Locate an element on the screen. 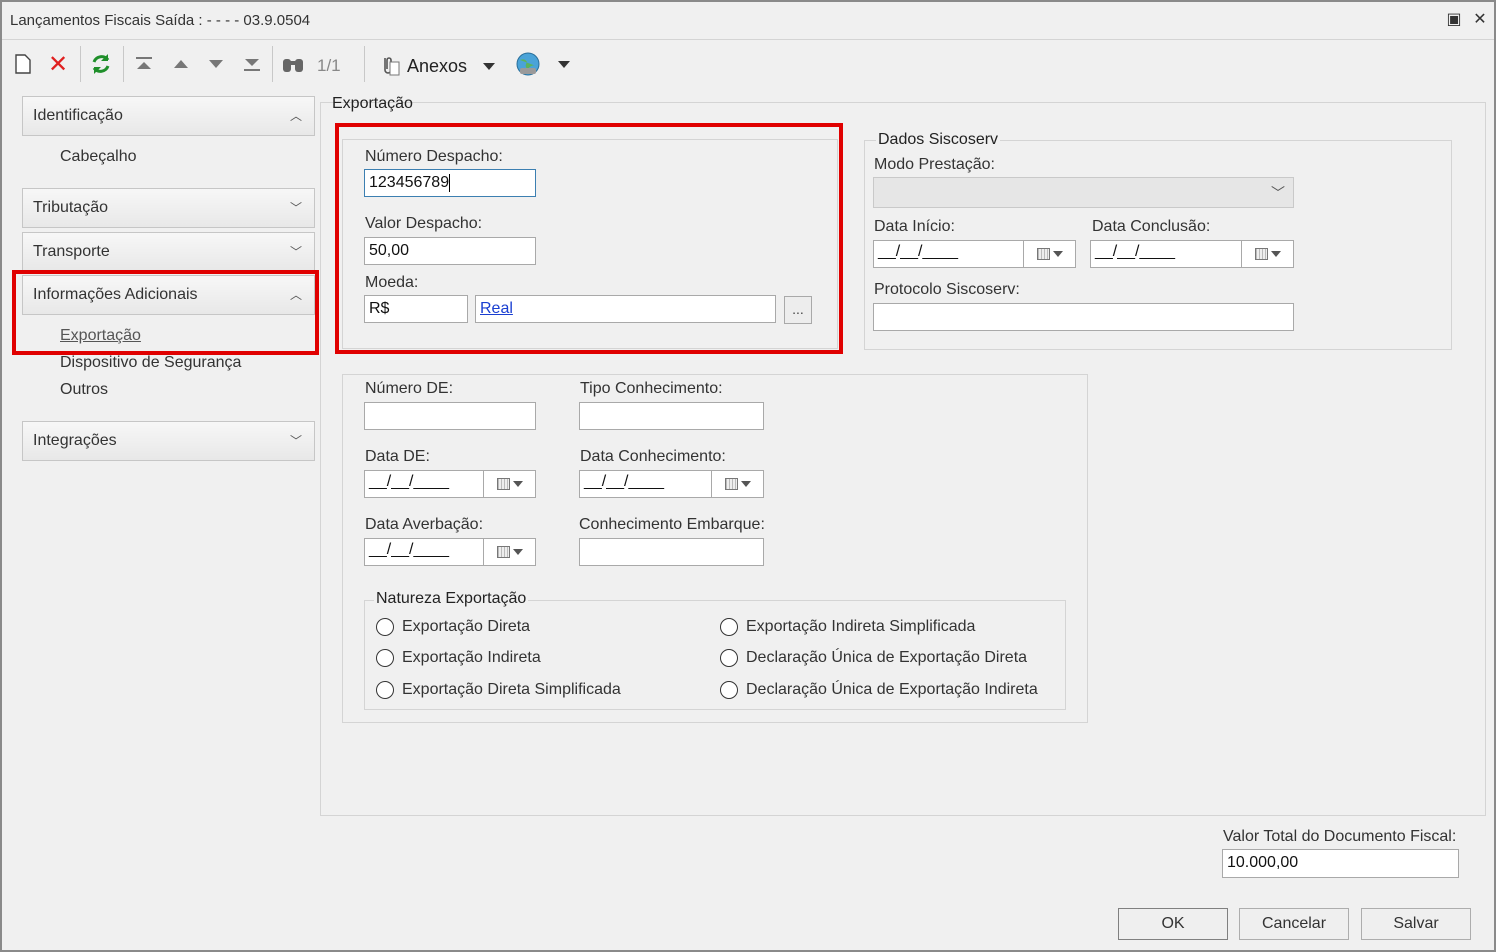  nav-group-integracoes: Integrações ﹀ is located at coordinates (168, 441).